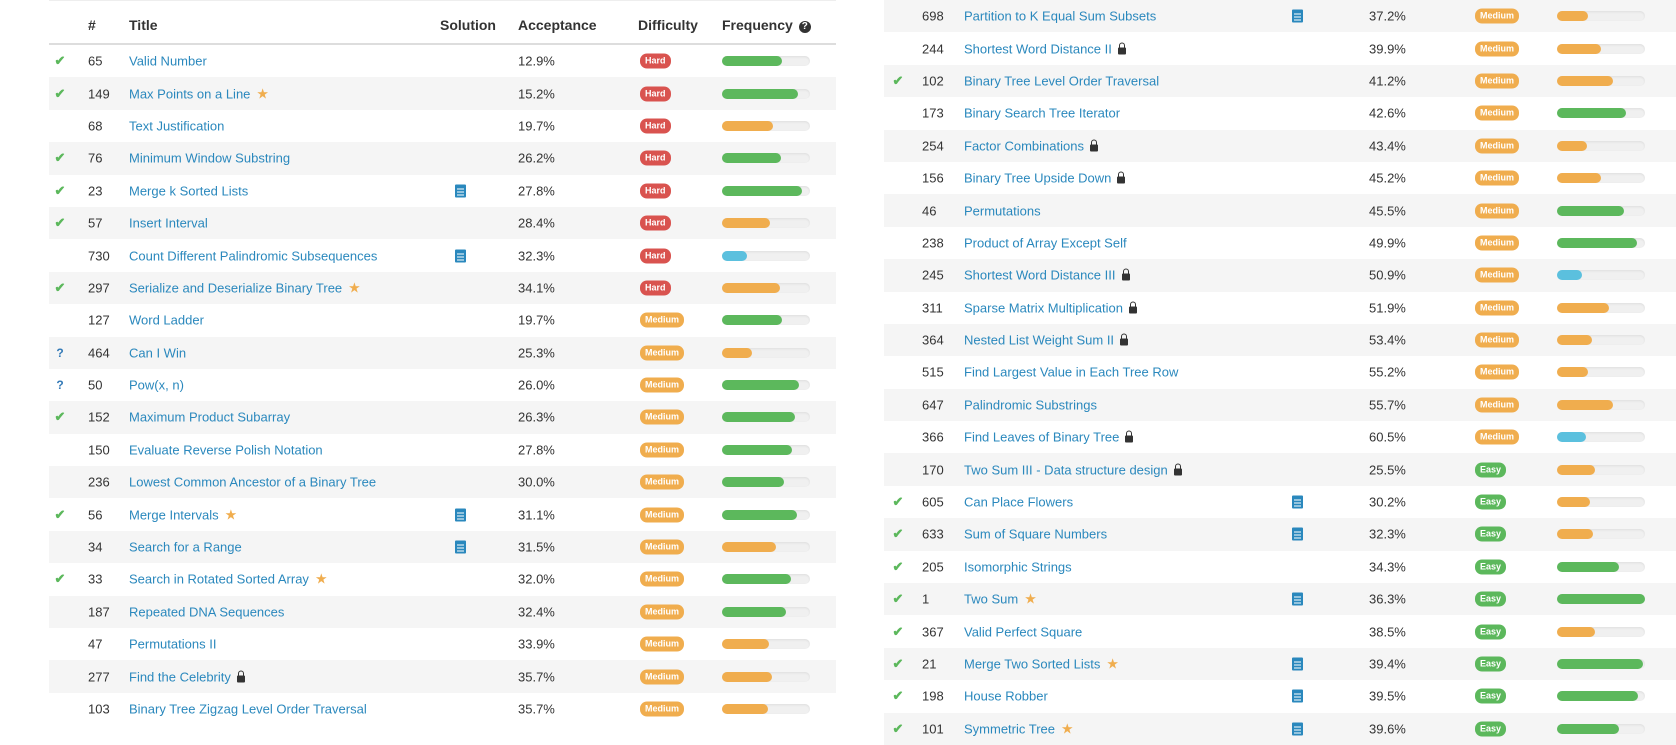 The image size is (1676, 745). Describe the element at coordinates (1045, 178) in the screenshot. I see `problem-title-link: Binary Tree Upside Down` at that location.